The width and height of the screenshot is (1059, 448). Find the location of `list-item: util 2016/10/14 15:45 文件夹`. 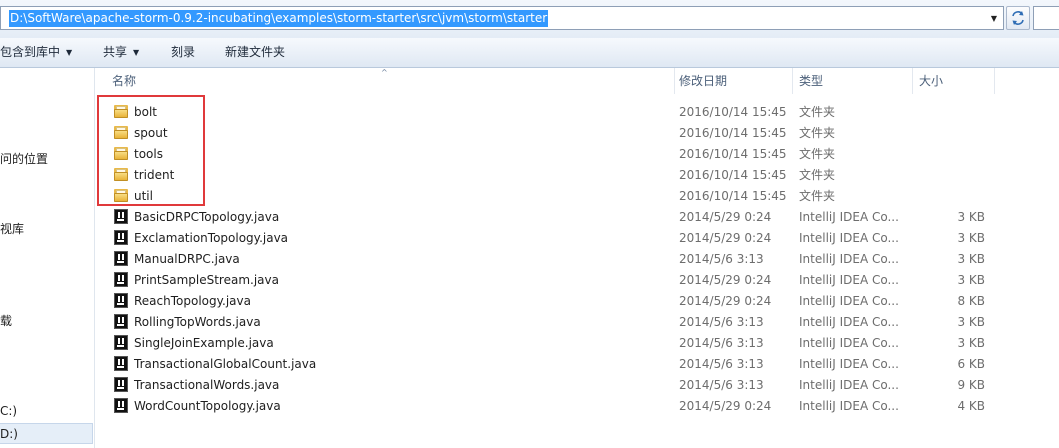

list-item: util 2016/10/14 15:45 文件夹 is located at coordinates (548, 195).